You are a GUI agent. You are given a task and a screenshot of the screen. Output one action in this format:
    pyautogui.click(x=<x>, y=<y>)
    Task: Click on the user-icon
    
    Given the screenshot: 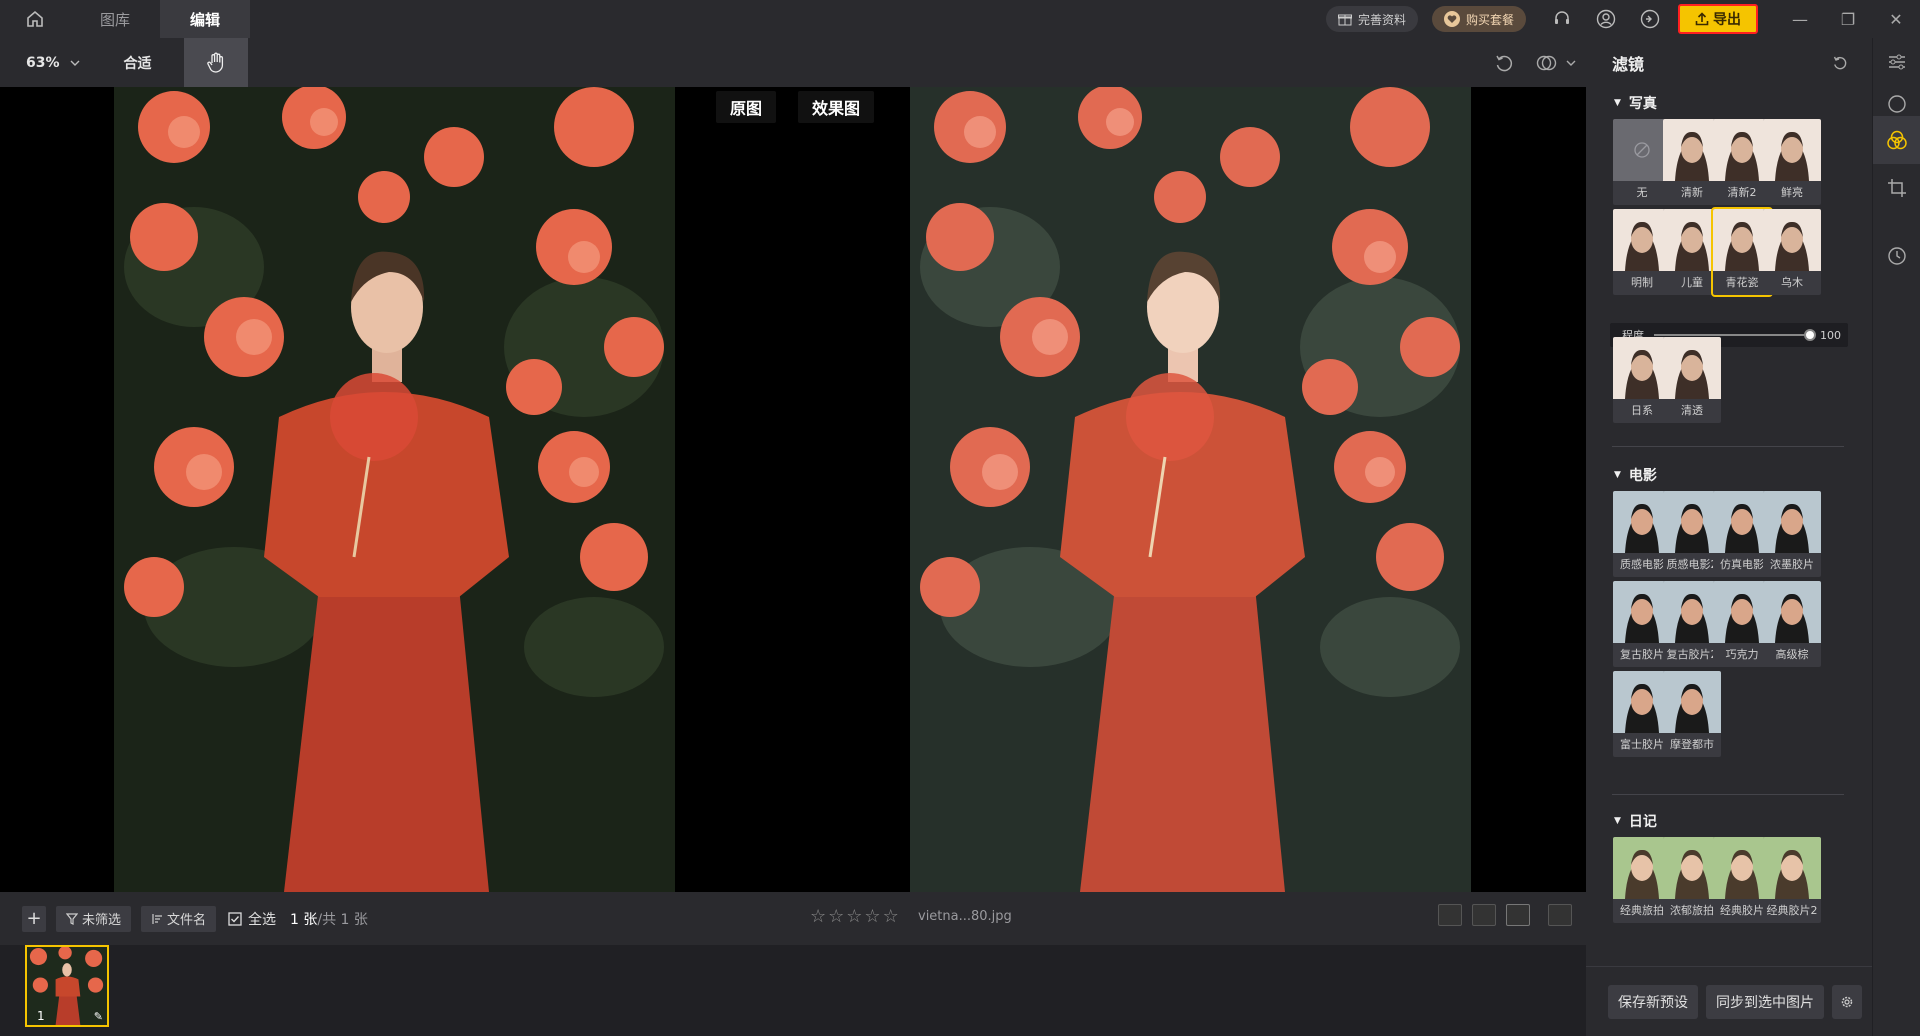 What is the action you would take?
    pyautogui.click(x=1606, y=19)
    